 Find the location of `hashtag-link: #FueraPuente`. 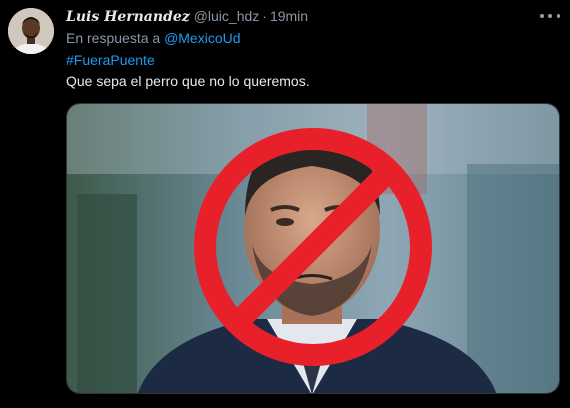

hashtag-link: #FueraPuente is located at coordinates (110, 60).